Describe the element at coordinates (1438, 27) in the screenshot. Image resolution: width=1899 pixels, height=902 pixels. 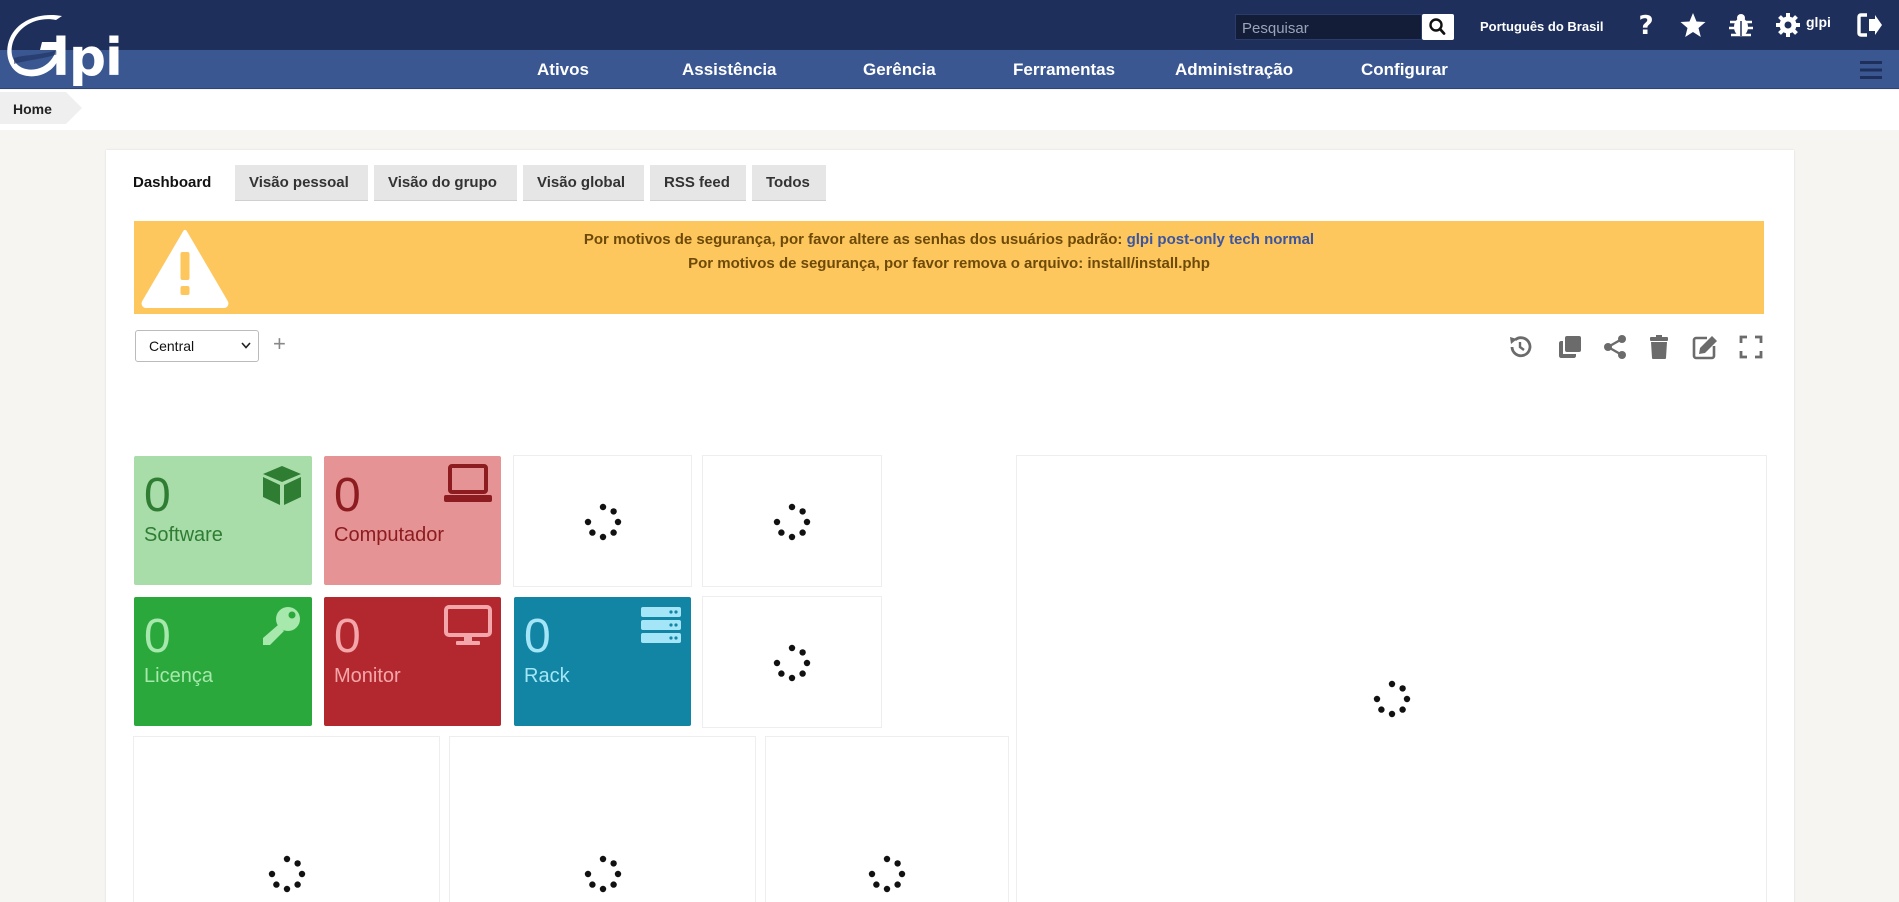
I see `search-button` at that location.